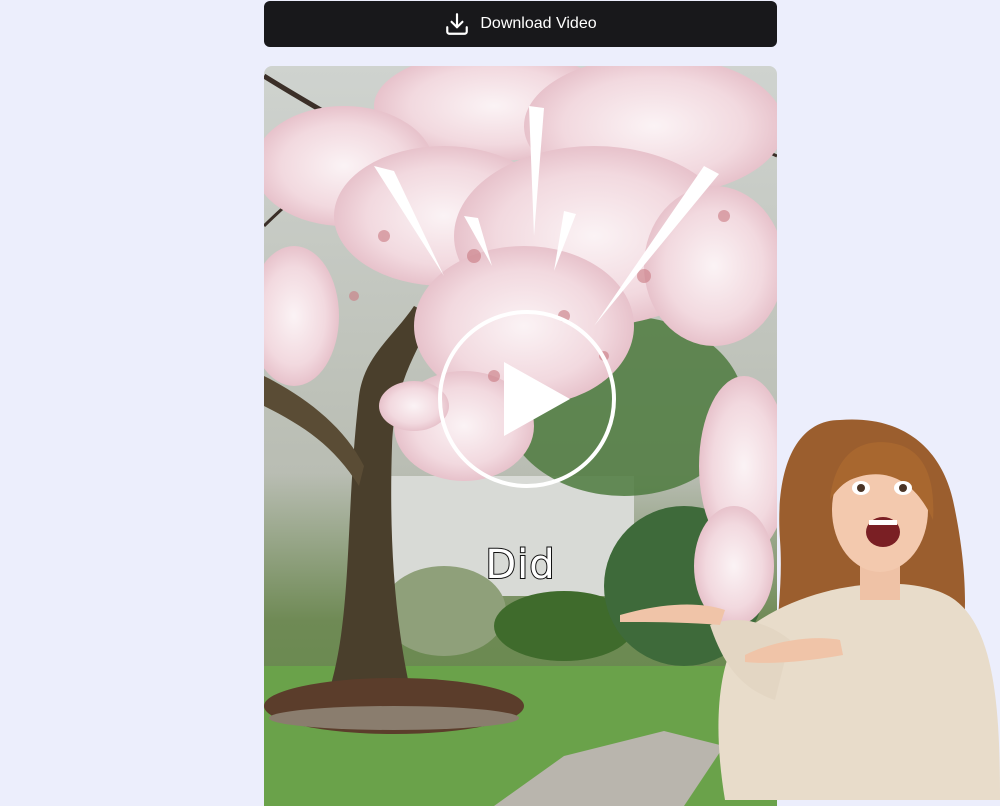 This screenshot has width=1000, height=806. I want to click on download-icon, so click(457, 24).